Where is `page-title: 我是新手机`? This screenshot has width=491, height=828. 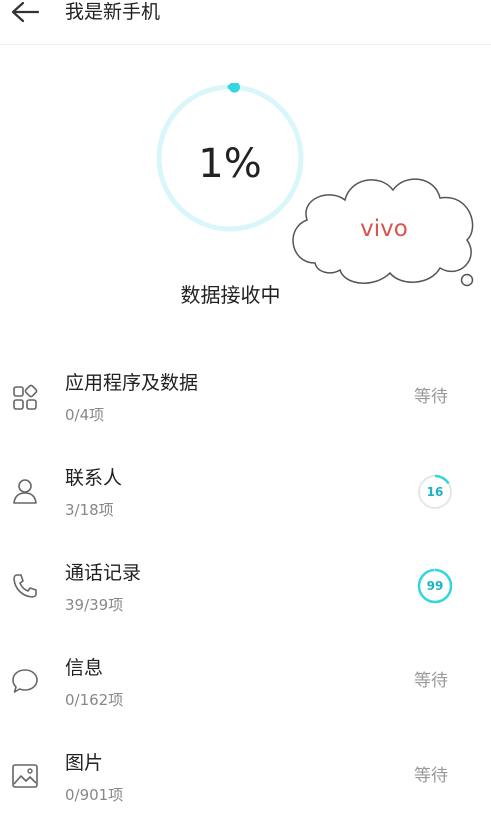
page-title: 我是新手机 is located at coordinates (113, 12).